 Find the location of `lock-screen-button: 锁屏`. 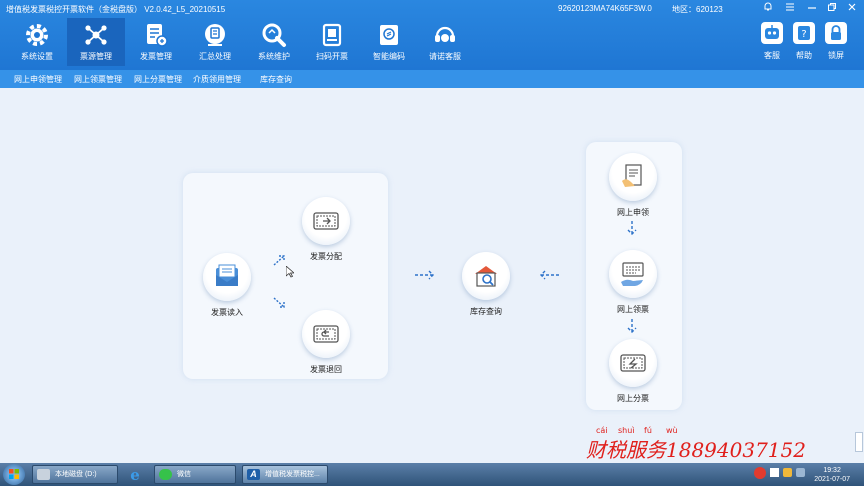

lock-screen-button: 锁屏 is located at coordinates (836, 41).